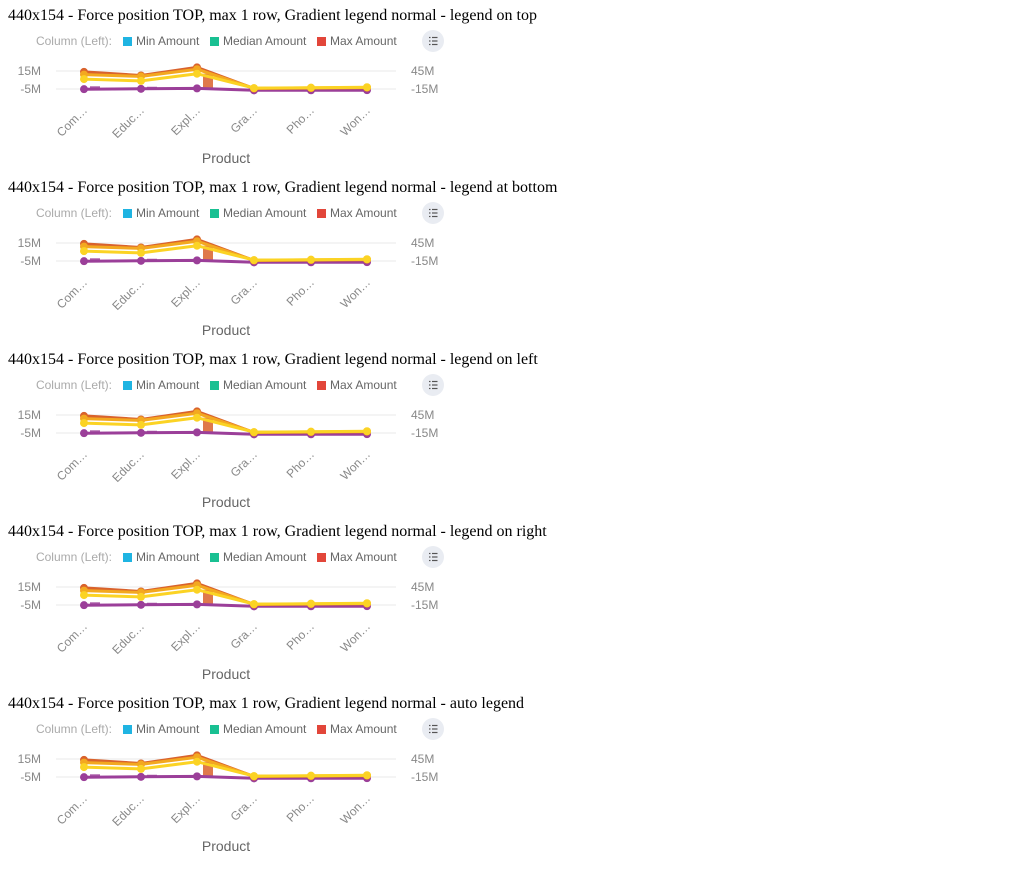  I want to click on x-axis-title: Product, so click(226, 158).